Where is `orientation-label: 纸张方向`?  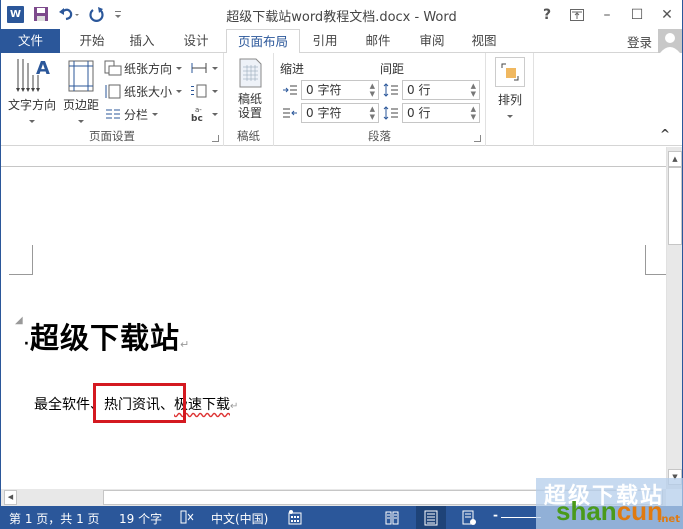
orientation-label: 纸张方向 is located at coordinates (148, 68).